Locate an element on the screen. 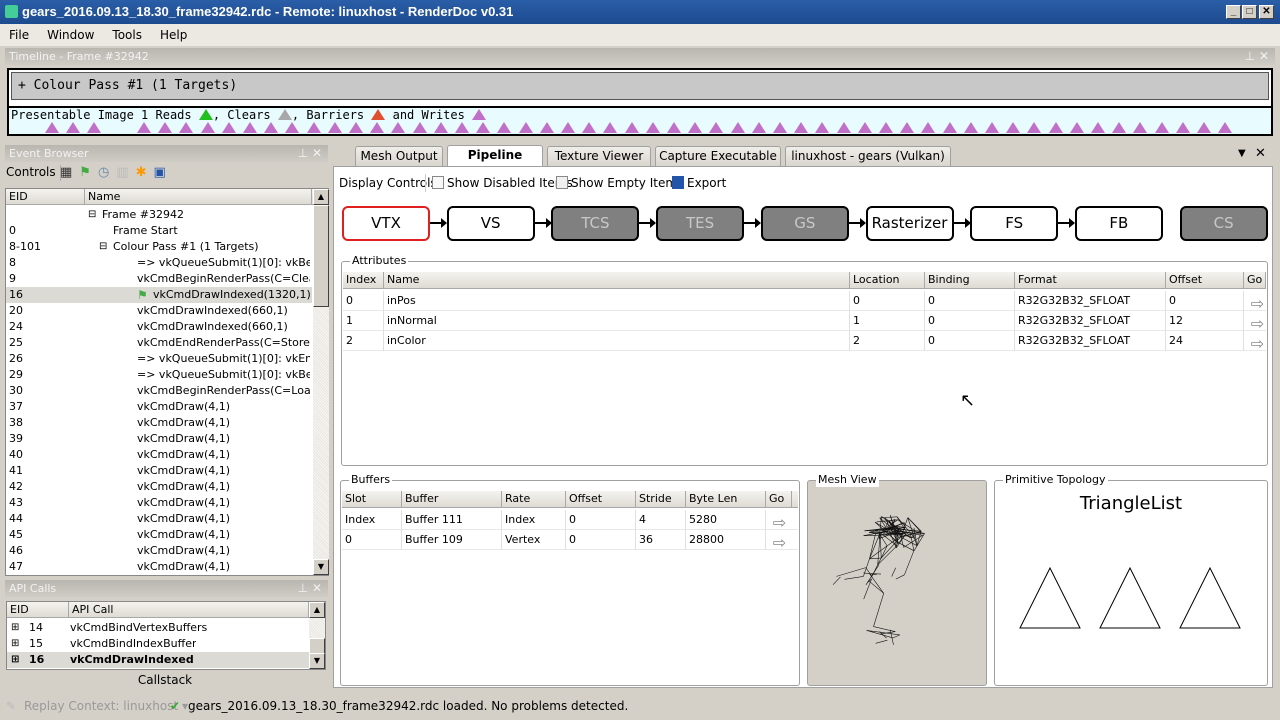  event-row: 47 vkCmdDraw(4,1) is located at coordinates (159, 567).